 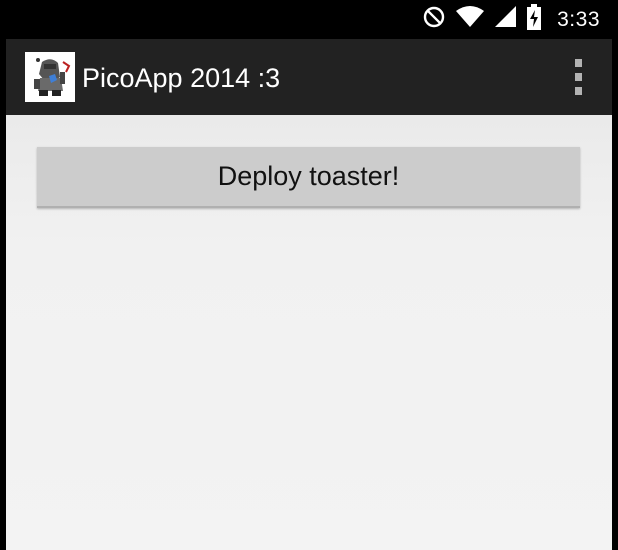 I want to click on status-bar: 3:33, so click(x=309, y=19).